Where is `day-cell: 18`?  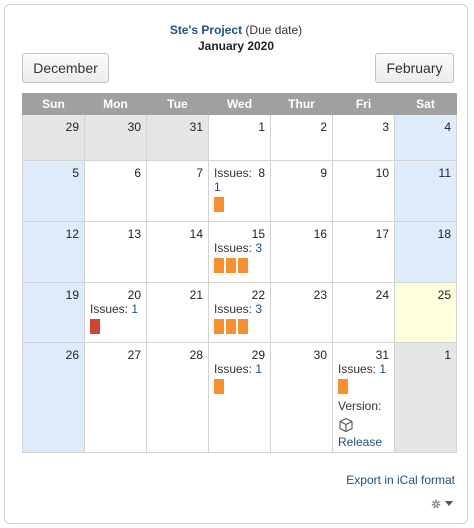
day-cell: 18 is located at coordinates (425, 252).